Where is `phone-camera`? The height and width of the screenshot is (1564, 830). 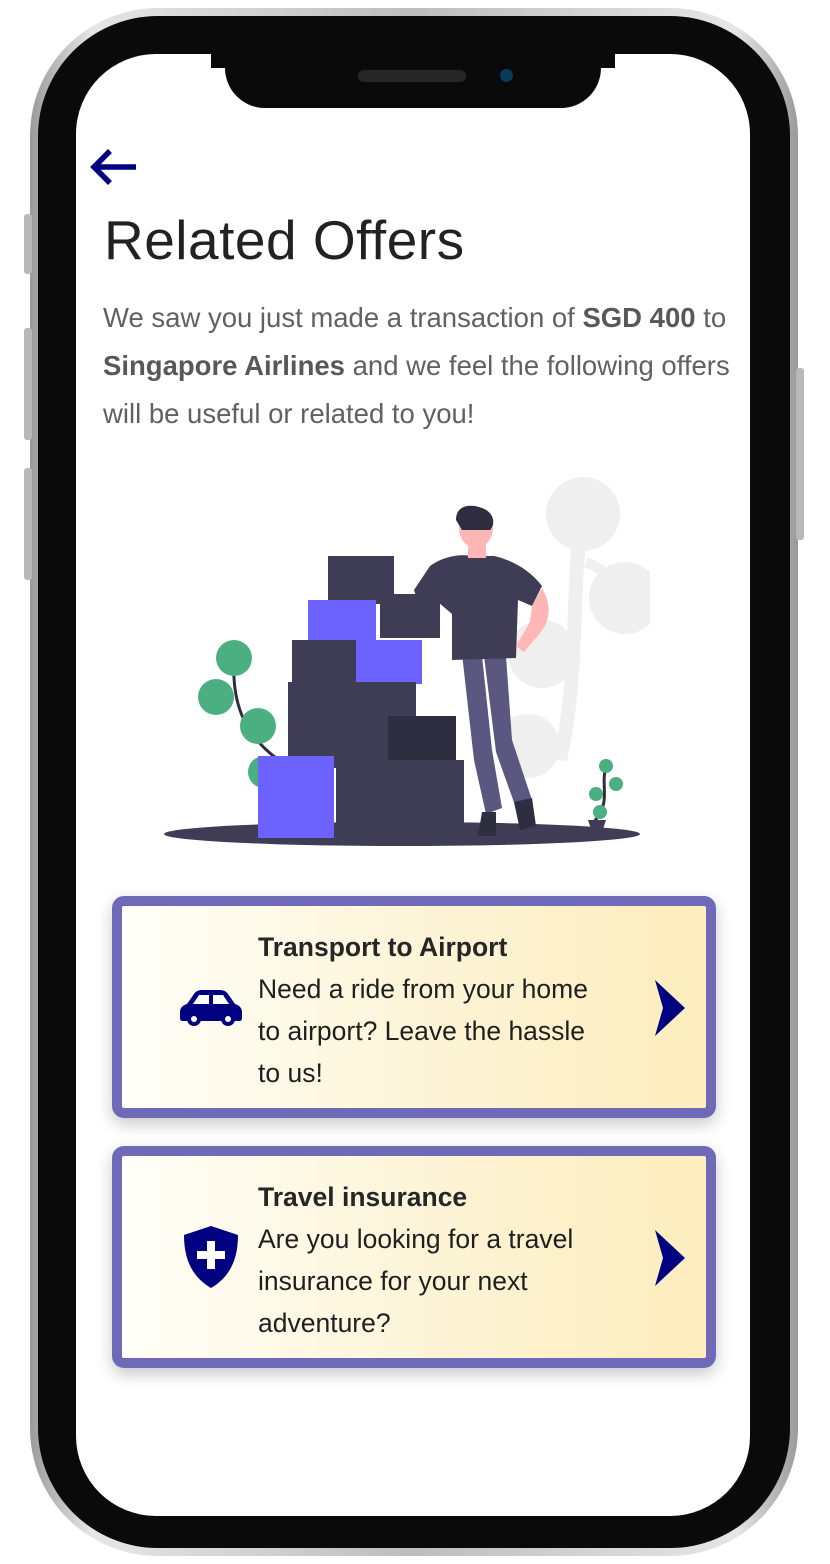 phone-camera is located at coordinates (506, 75).